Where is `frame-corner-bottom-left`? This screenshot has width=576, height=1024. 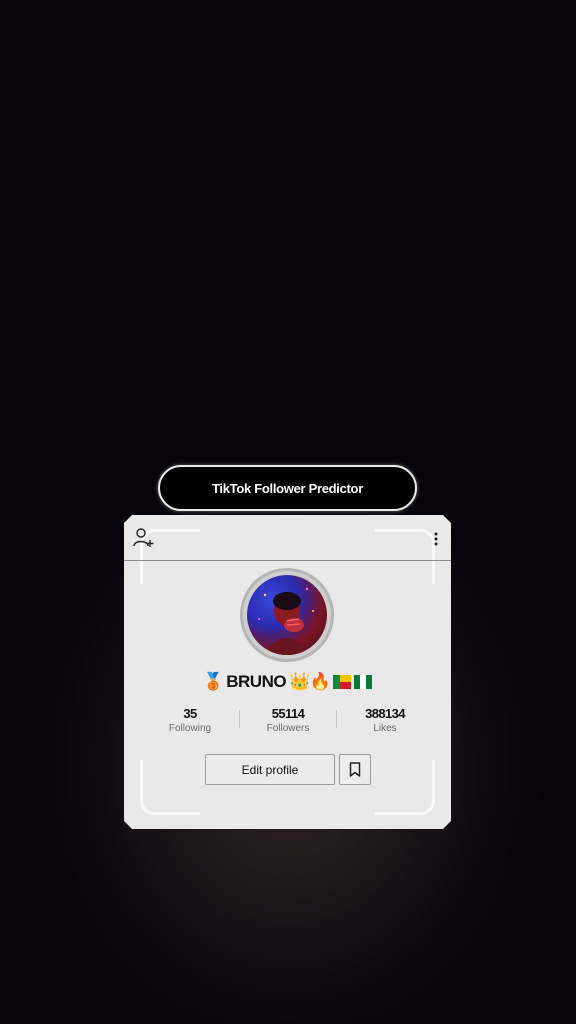 frame-corner-bottom-left is located at coordinates (170, 787).